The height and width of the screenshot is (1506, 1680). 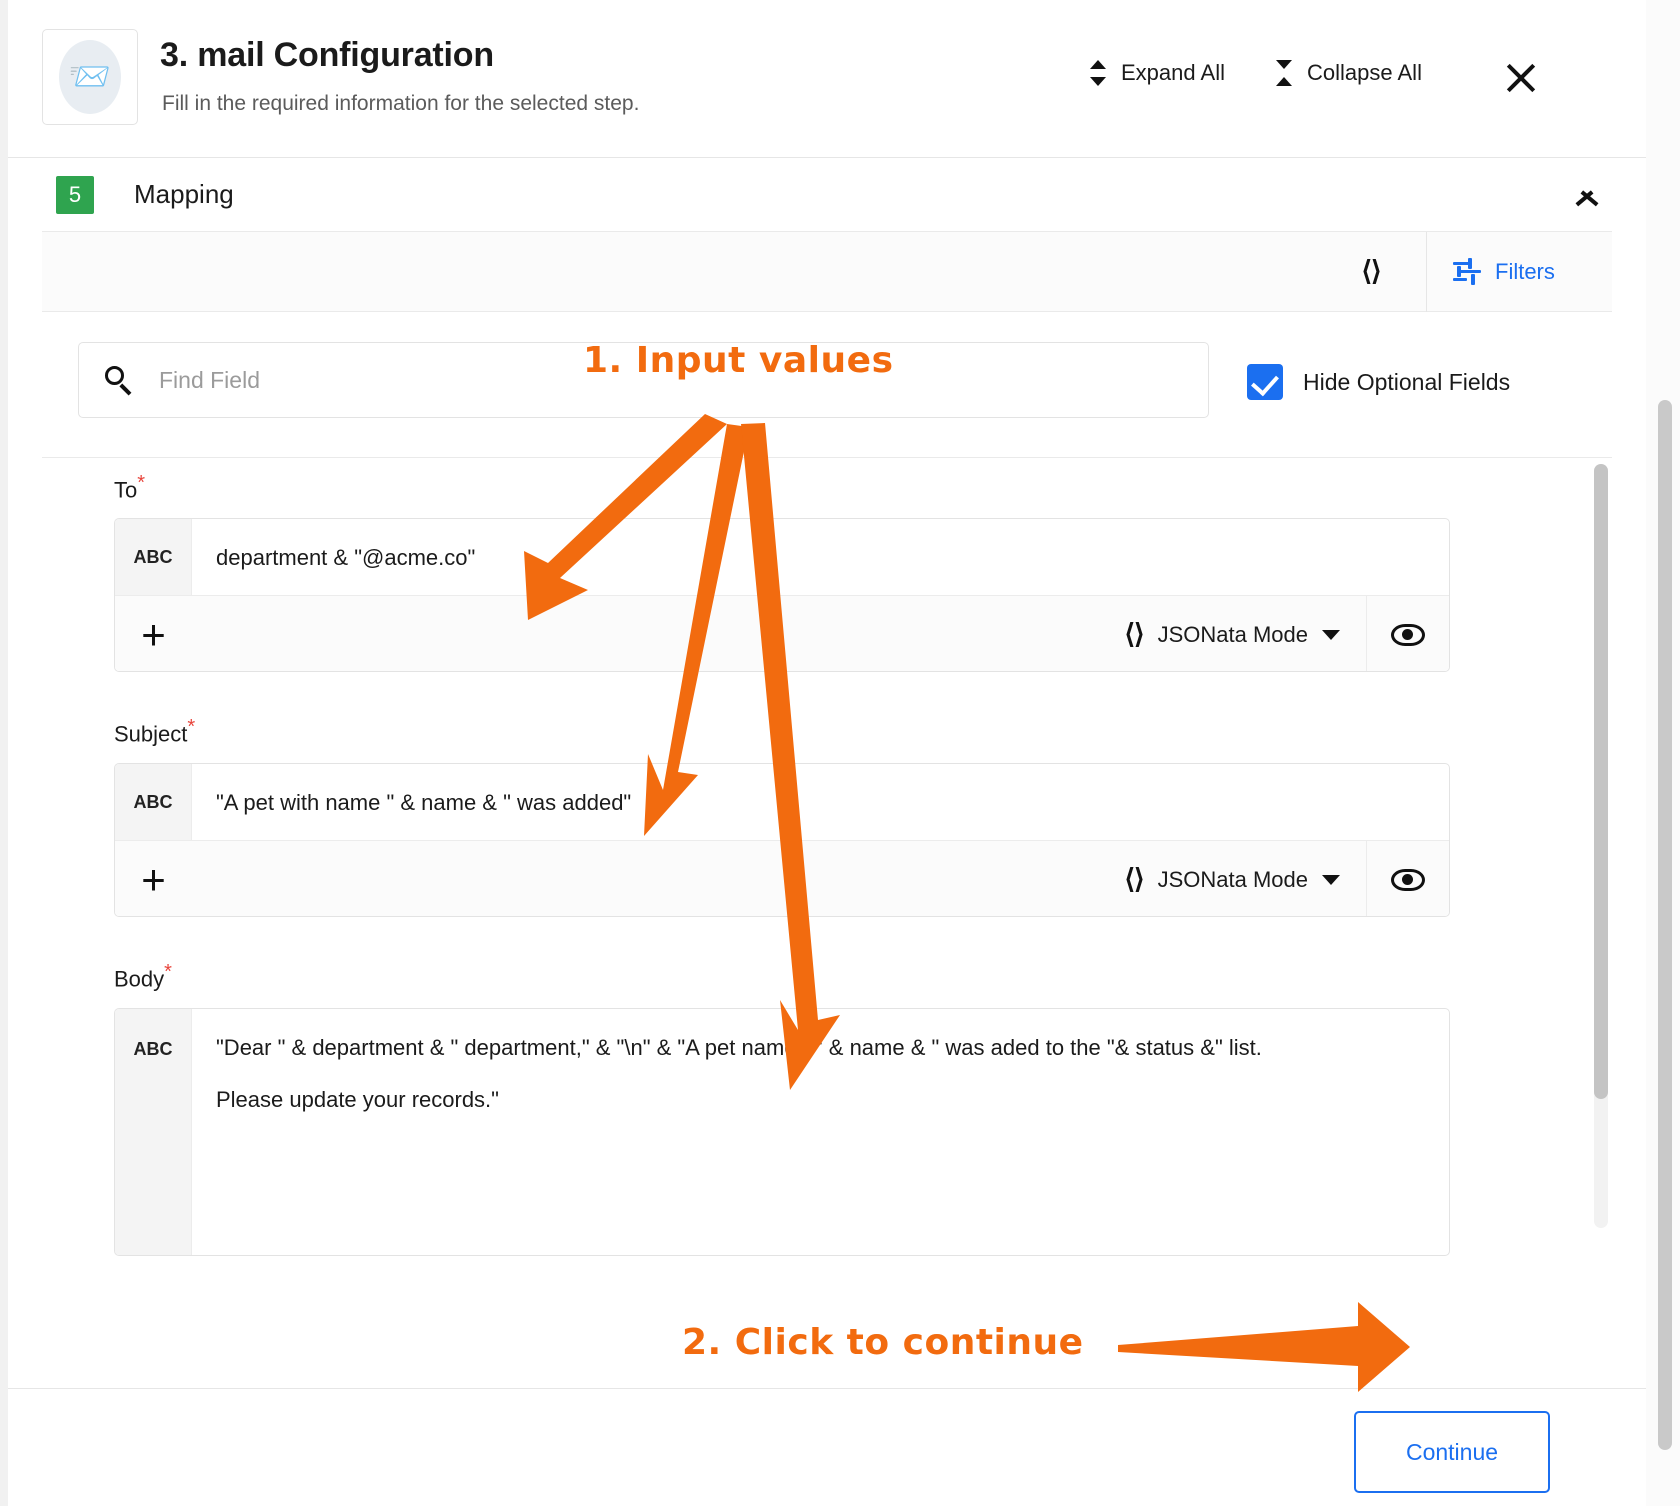 What do you see at coordinates (1521, 78) in the screenshot?
I see `close-icon` at bounding box center [1521, 78].